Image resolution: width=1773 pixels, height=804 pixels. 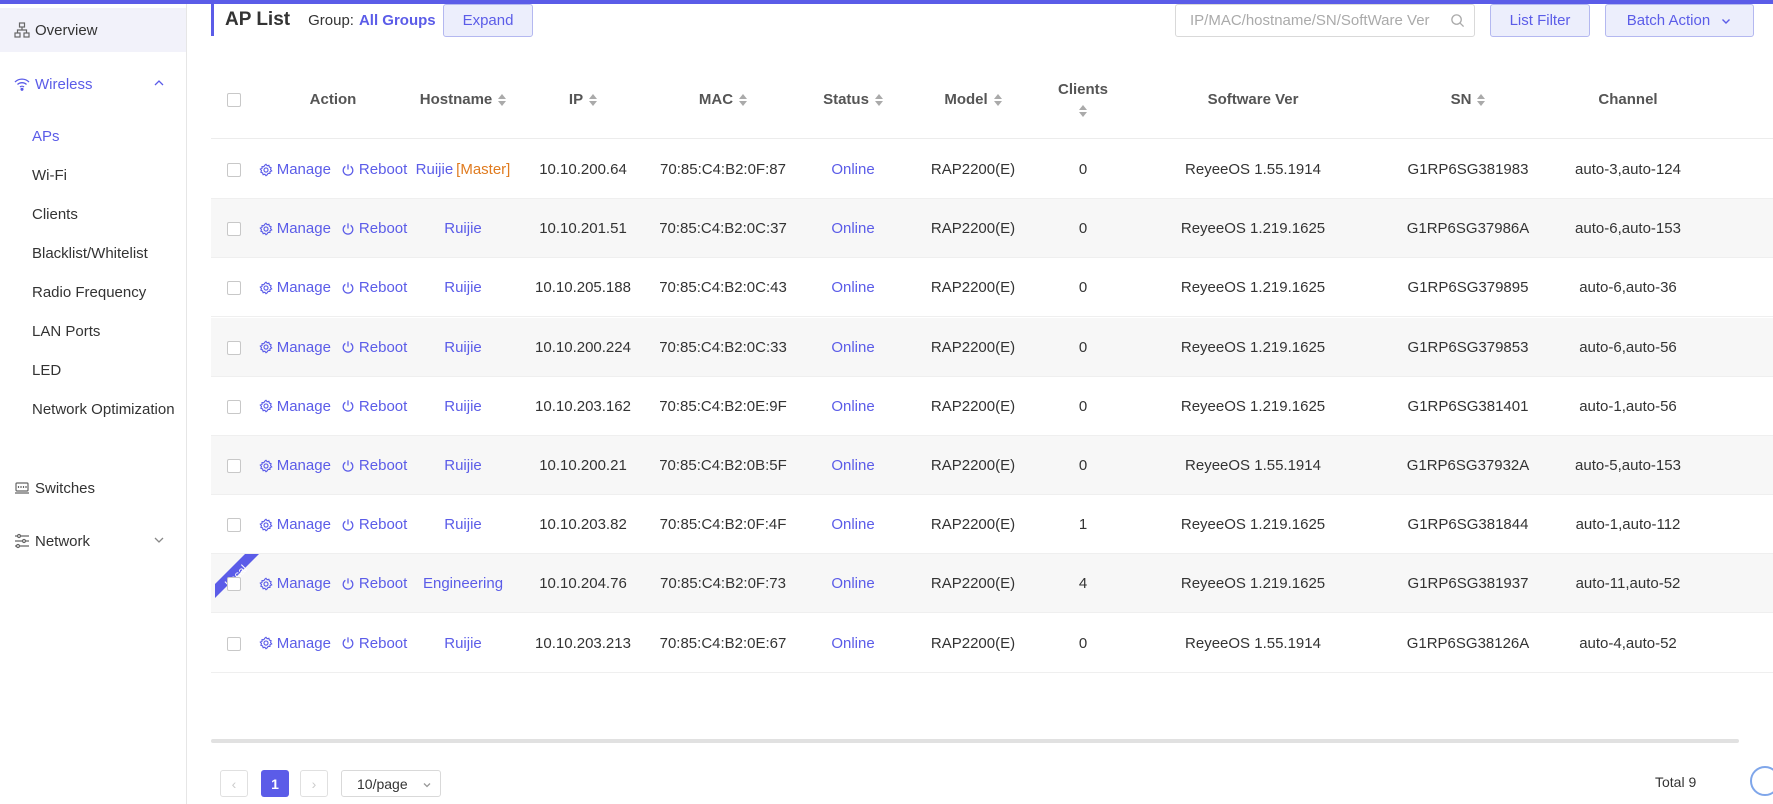 I want to click on hostname-link: Engineering, so click(x=463, y=583).